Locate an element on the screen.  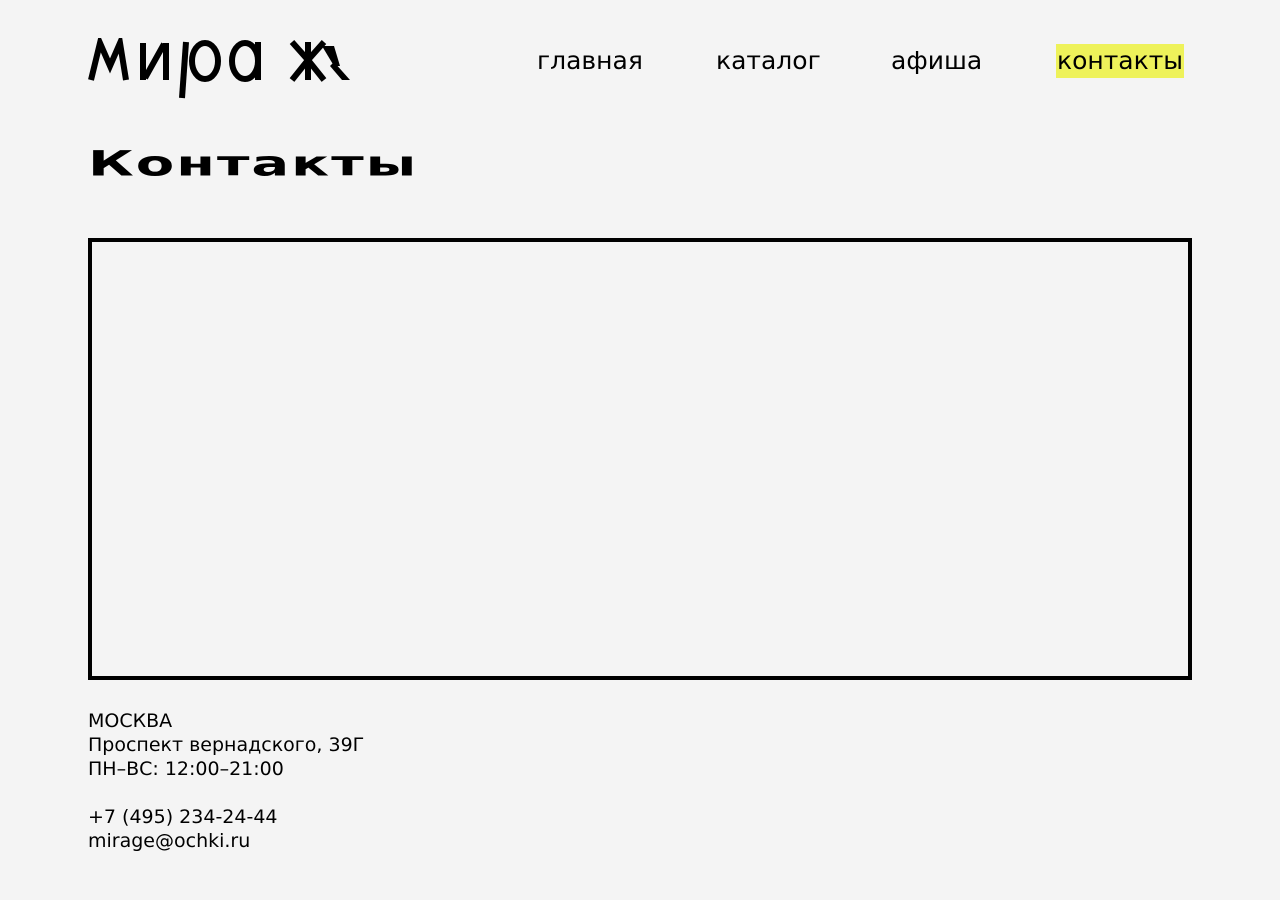
email-link: mirage@ochki.ru is located at coordinates (226, 841).